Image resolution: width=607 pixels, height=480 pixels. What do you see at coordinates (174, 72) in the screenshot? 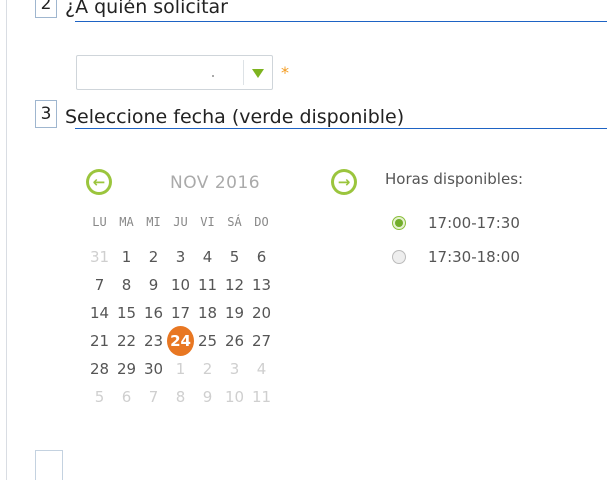
I see `requester-select` at bounding box center [174, 72].